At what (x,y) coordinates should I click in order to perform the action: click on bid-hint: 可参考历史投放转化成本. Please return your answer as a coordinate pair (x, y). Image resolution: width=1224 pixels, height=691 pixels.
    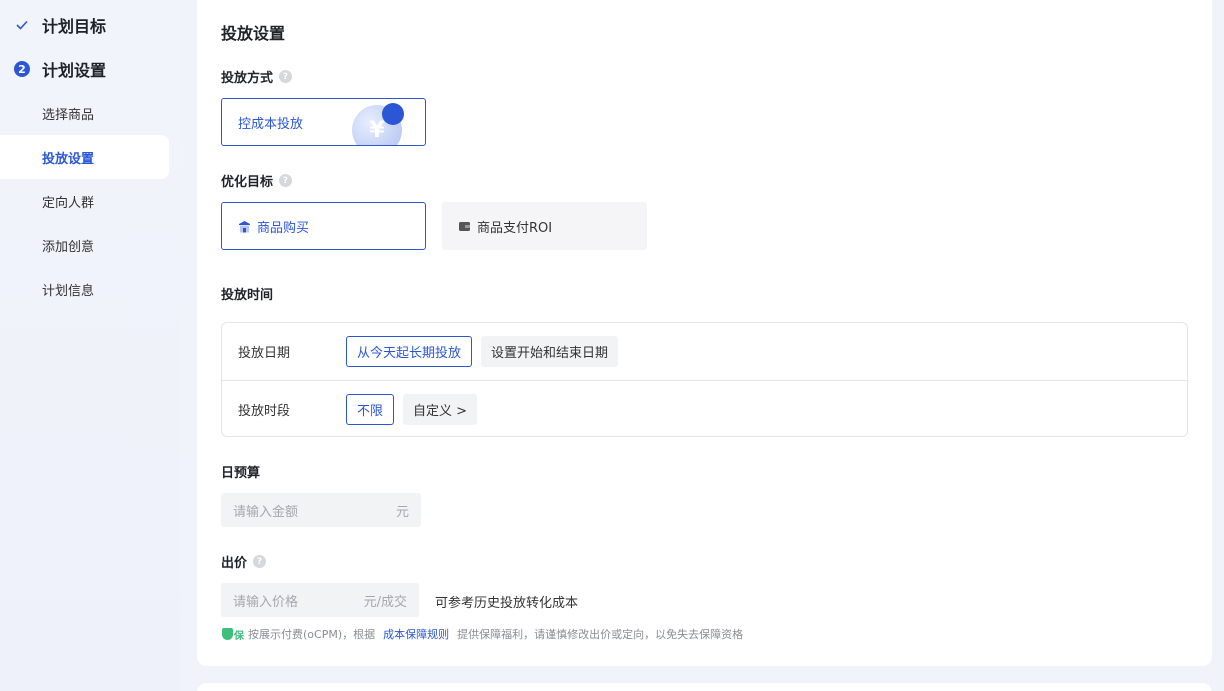
    Looking at the image, I should click on (507, 603).